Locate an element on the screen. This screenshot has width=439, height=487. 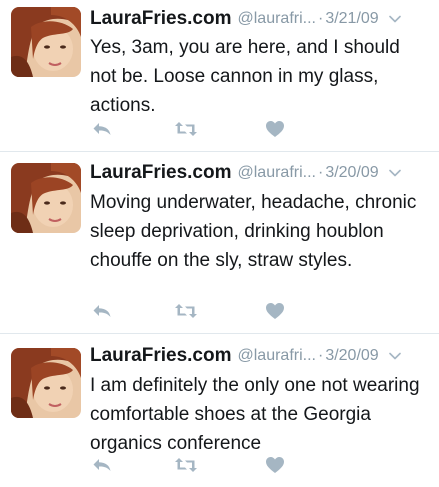
timestamp: 3/21/09 is located at coordinates (351, 19).